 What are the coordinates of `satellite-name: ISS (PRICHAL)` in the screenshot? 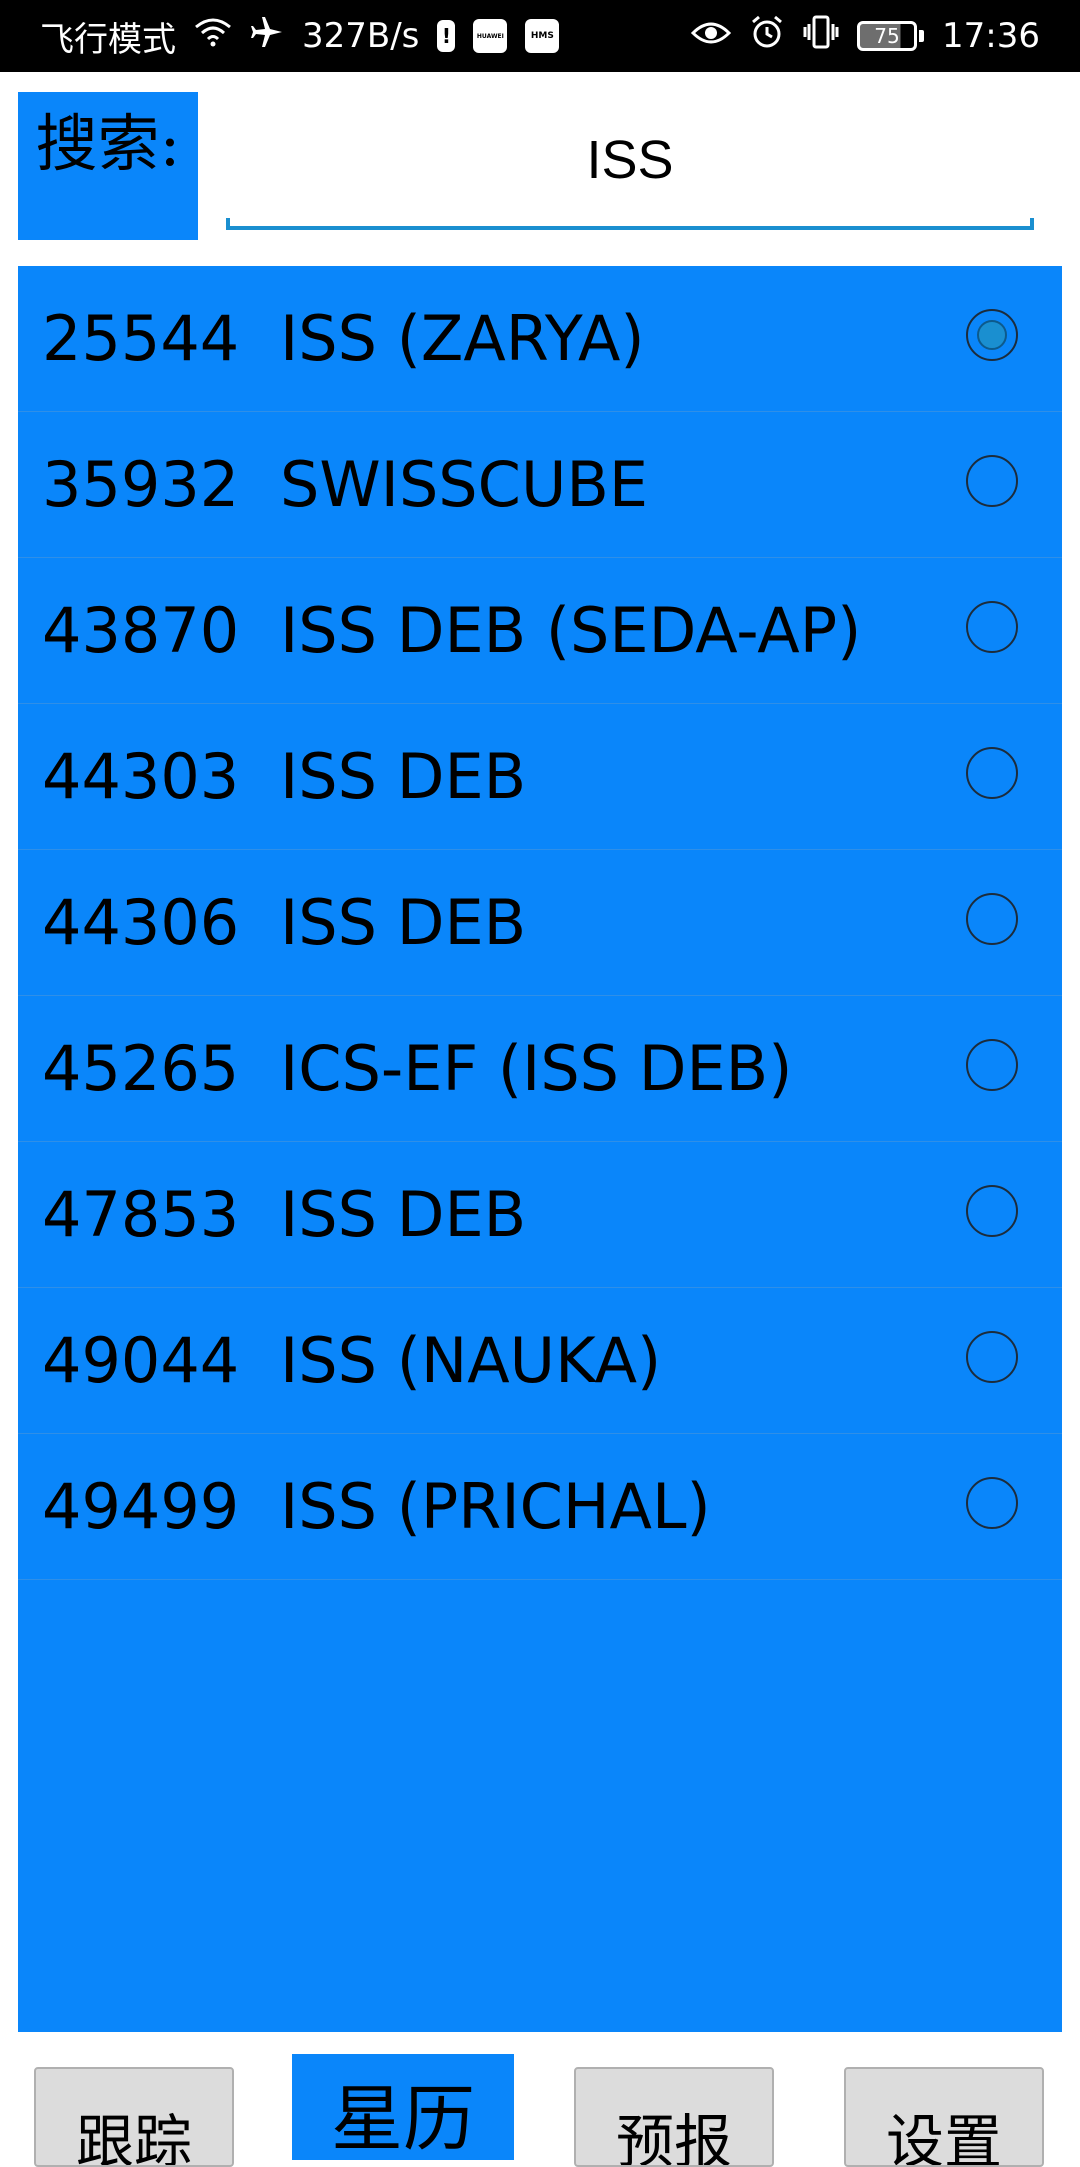 It's located at (495, 1506).